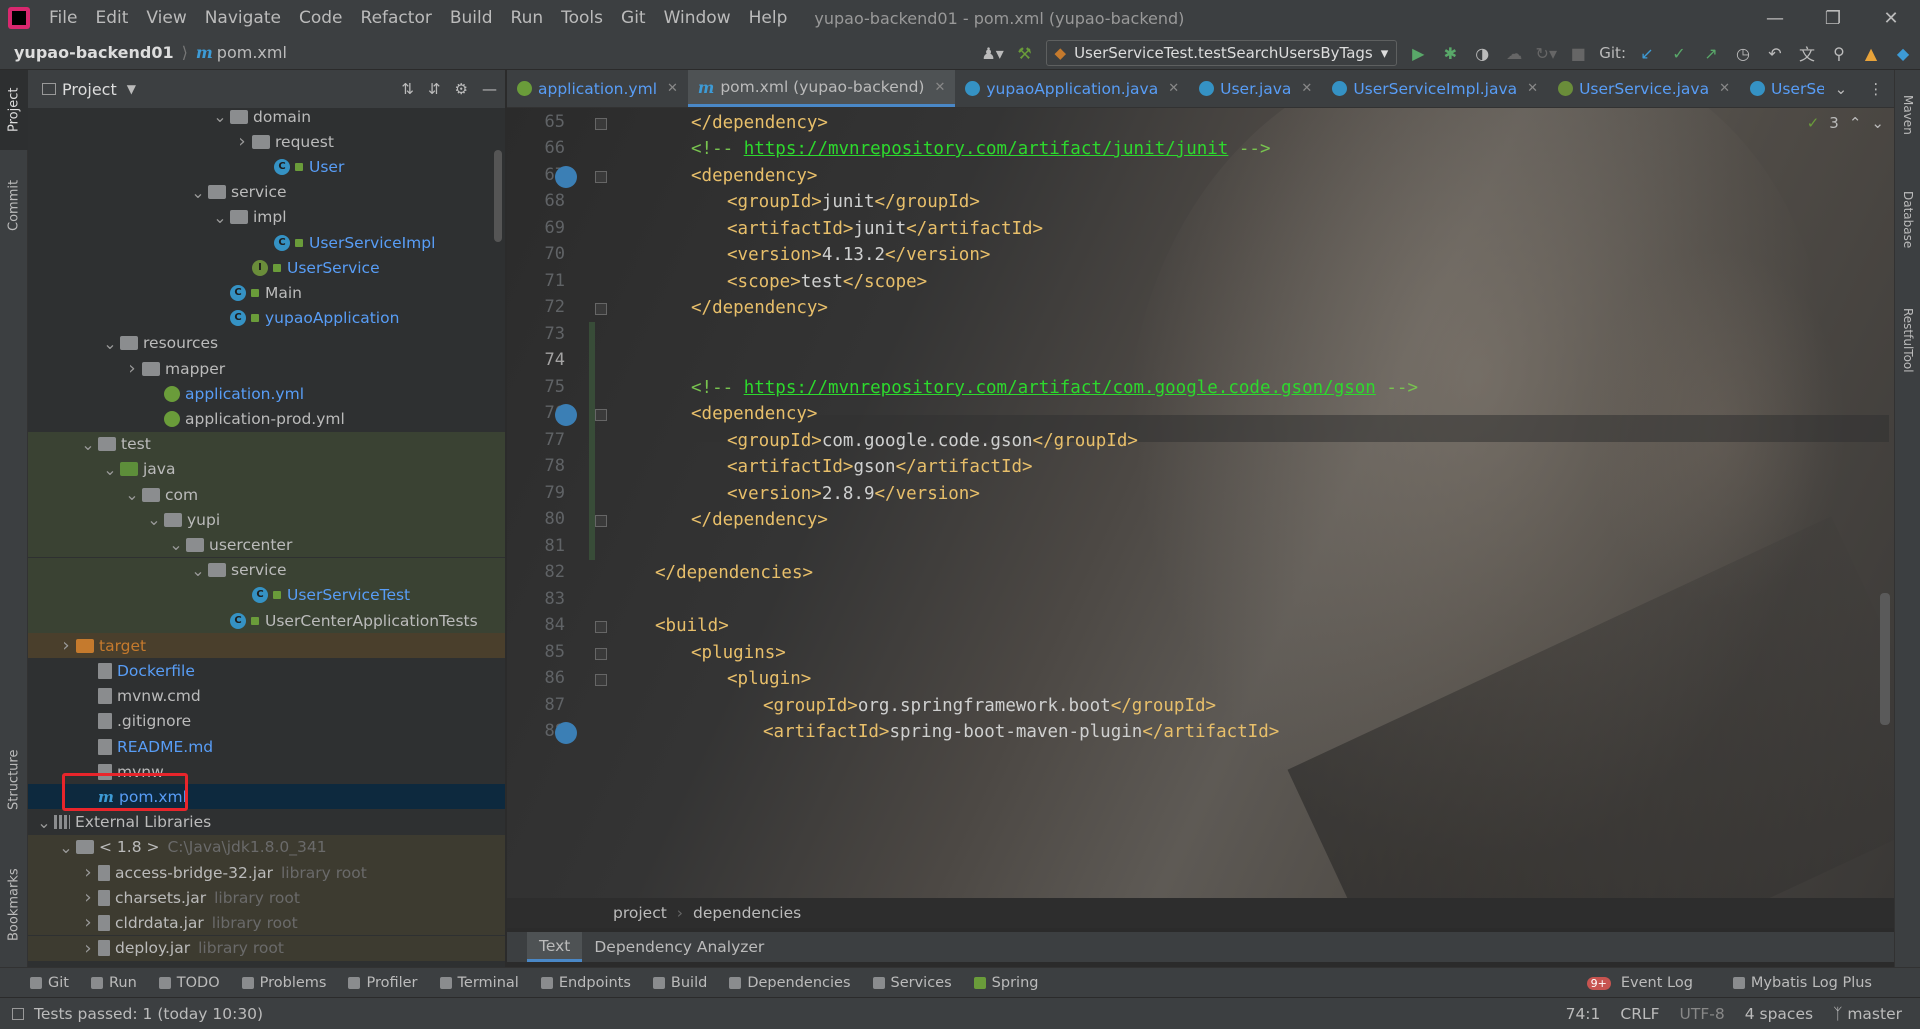 The height and width of the screenshot is (1029, 1920). Describe the element at coordinates (14, 905) in the screenshot. I see `tab-bookmarks: Bookmarks` at that location.